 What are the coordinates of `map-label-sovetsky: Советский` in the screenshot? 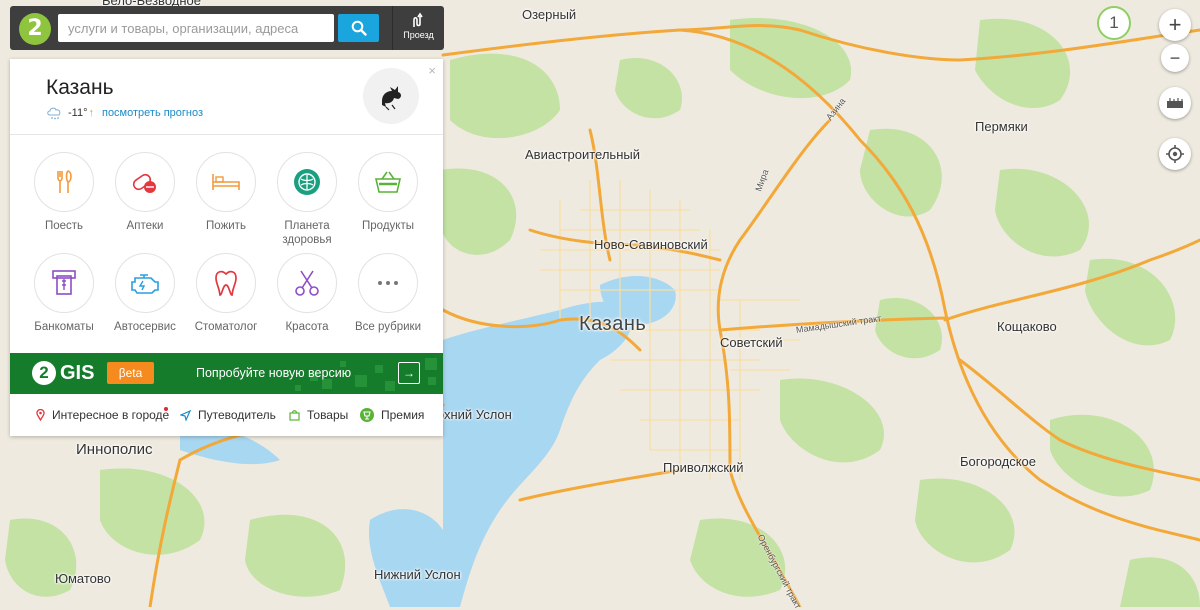 It's located at (751, 342).